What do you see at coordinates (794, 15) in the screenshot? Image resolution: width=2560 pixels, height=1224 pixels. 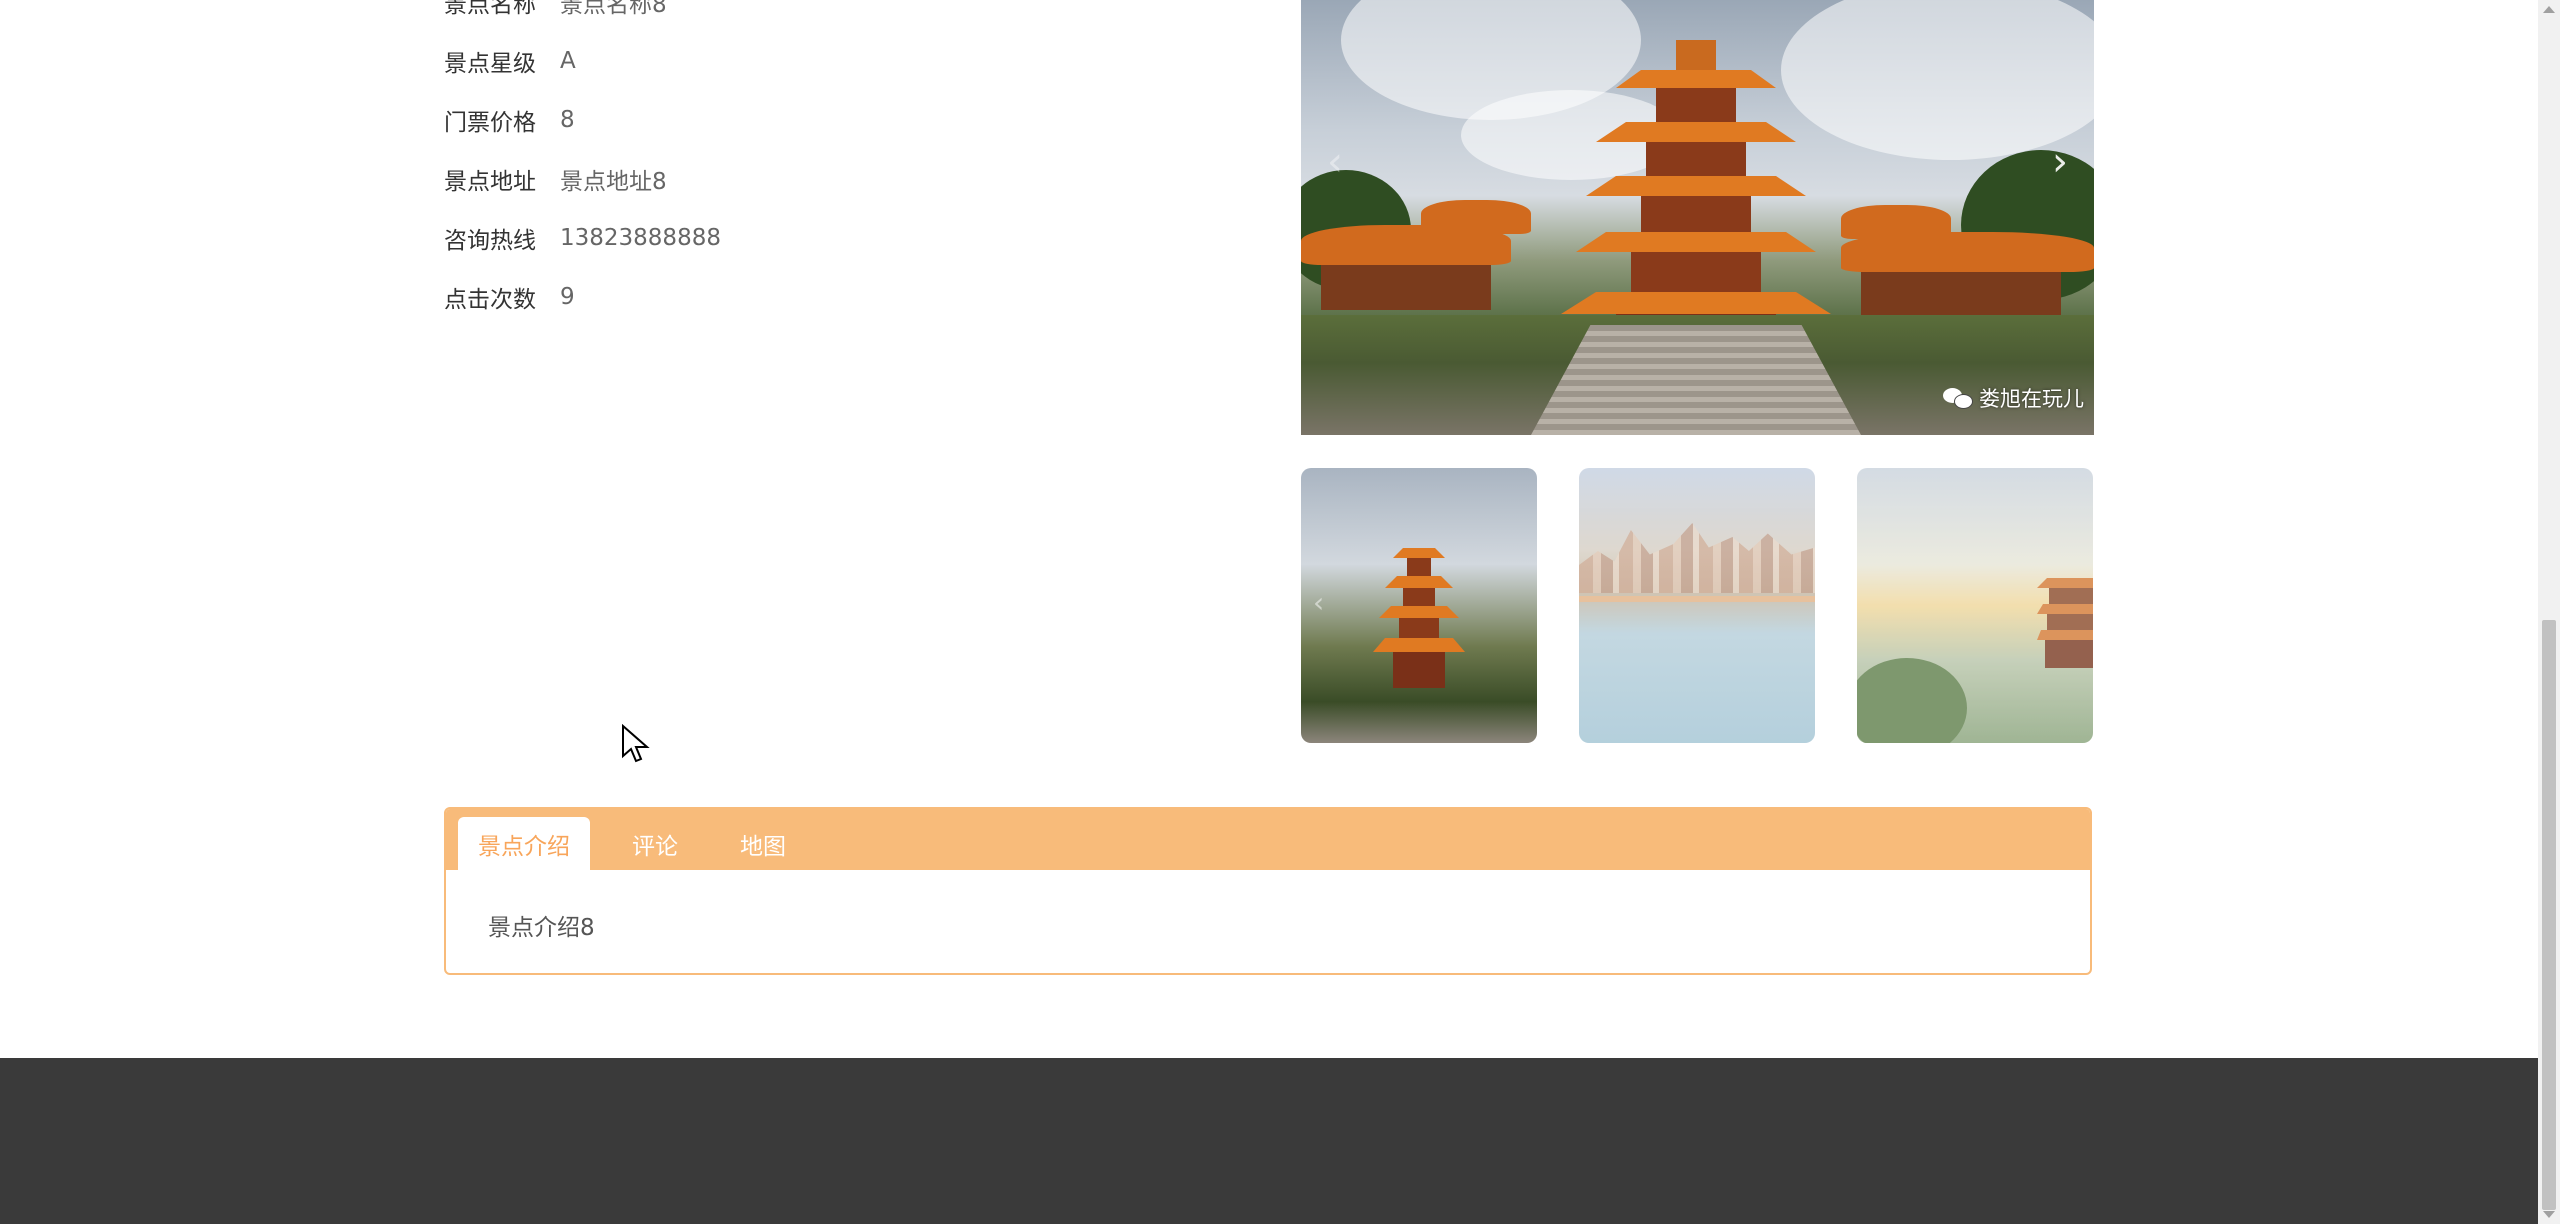 I see `info-row-name: 景点名称 景点名称8` at bounding box center [794, 15].